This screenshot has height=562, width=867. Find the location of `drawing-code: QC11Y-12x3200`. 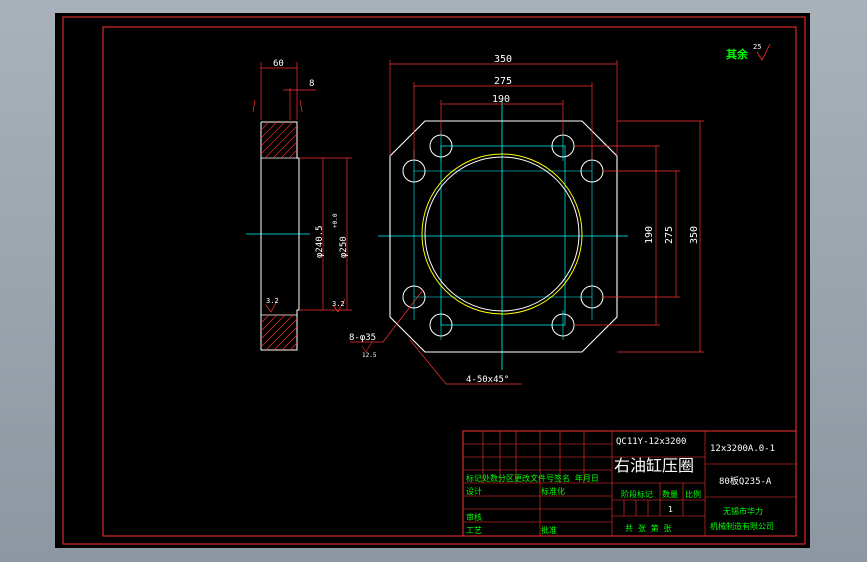

drawing-code: QC11Y-12x3200 is located at coordinates (651, 442).